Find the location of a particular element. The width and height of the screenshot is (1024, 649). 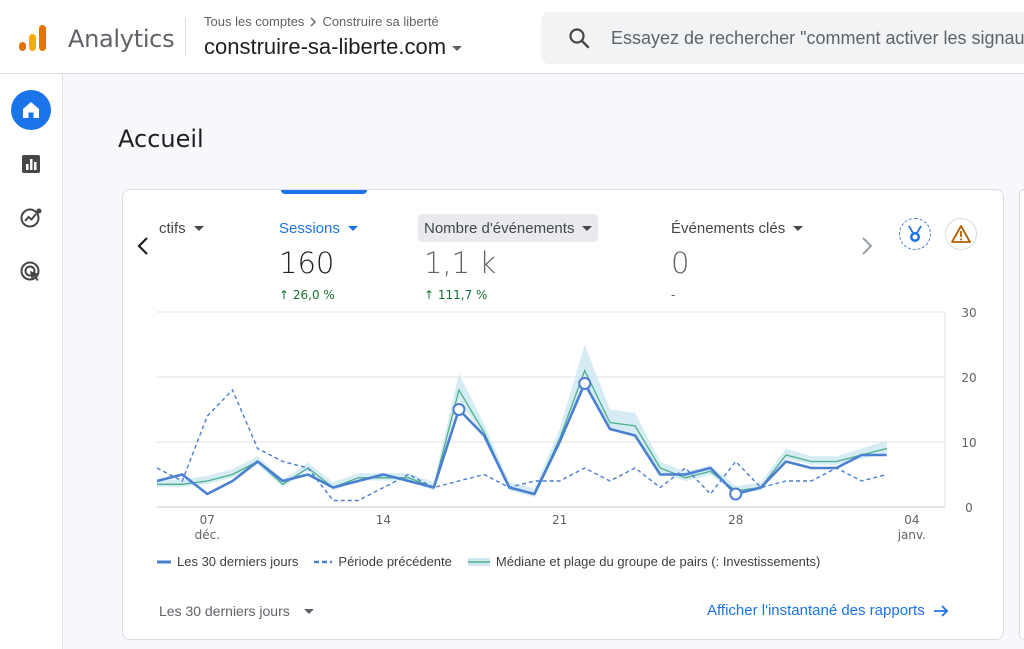

legend-band-icon is located at coordinates (478, 561).